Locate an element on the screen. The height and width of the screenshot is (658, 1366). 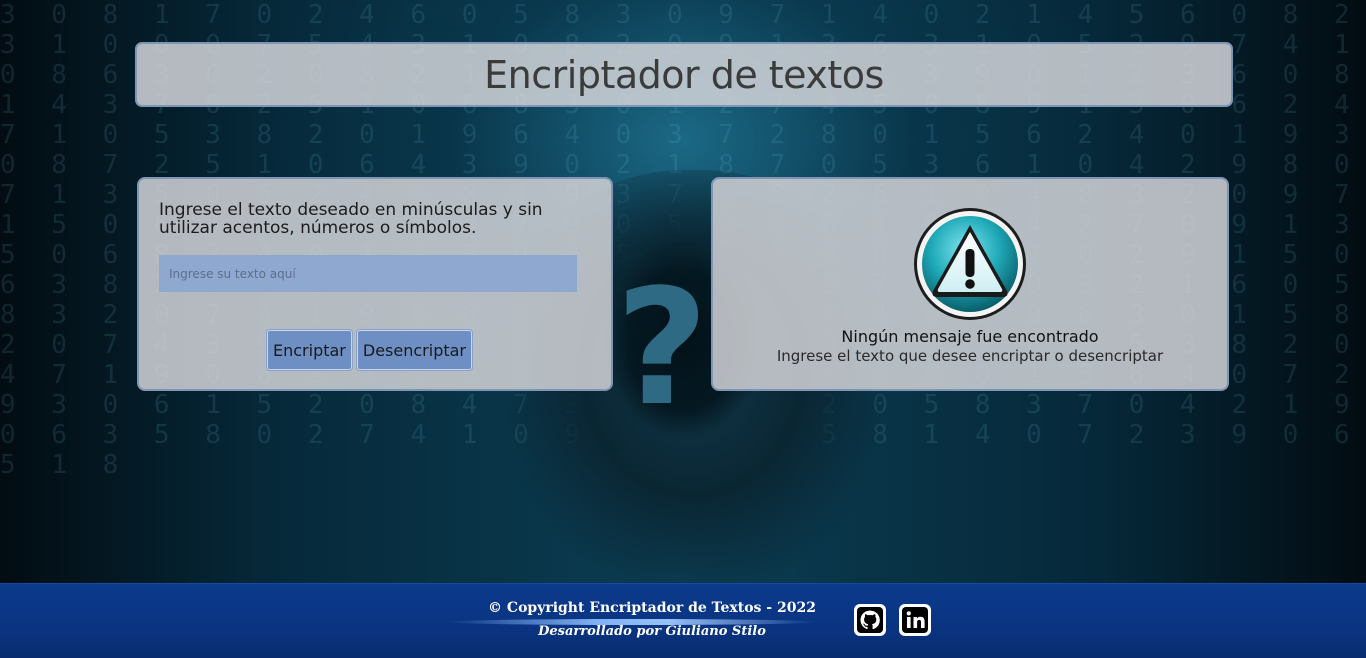
warning-icon is located at coordinates (970, 264).